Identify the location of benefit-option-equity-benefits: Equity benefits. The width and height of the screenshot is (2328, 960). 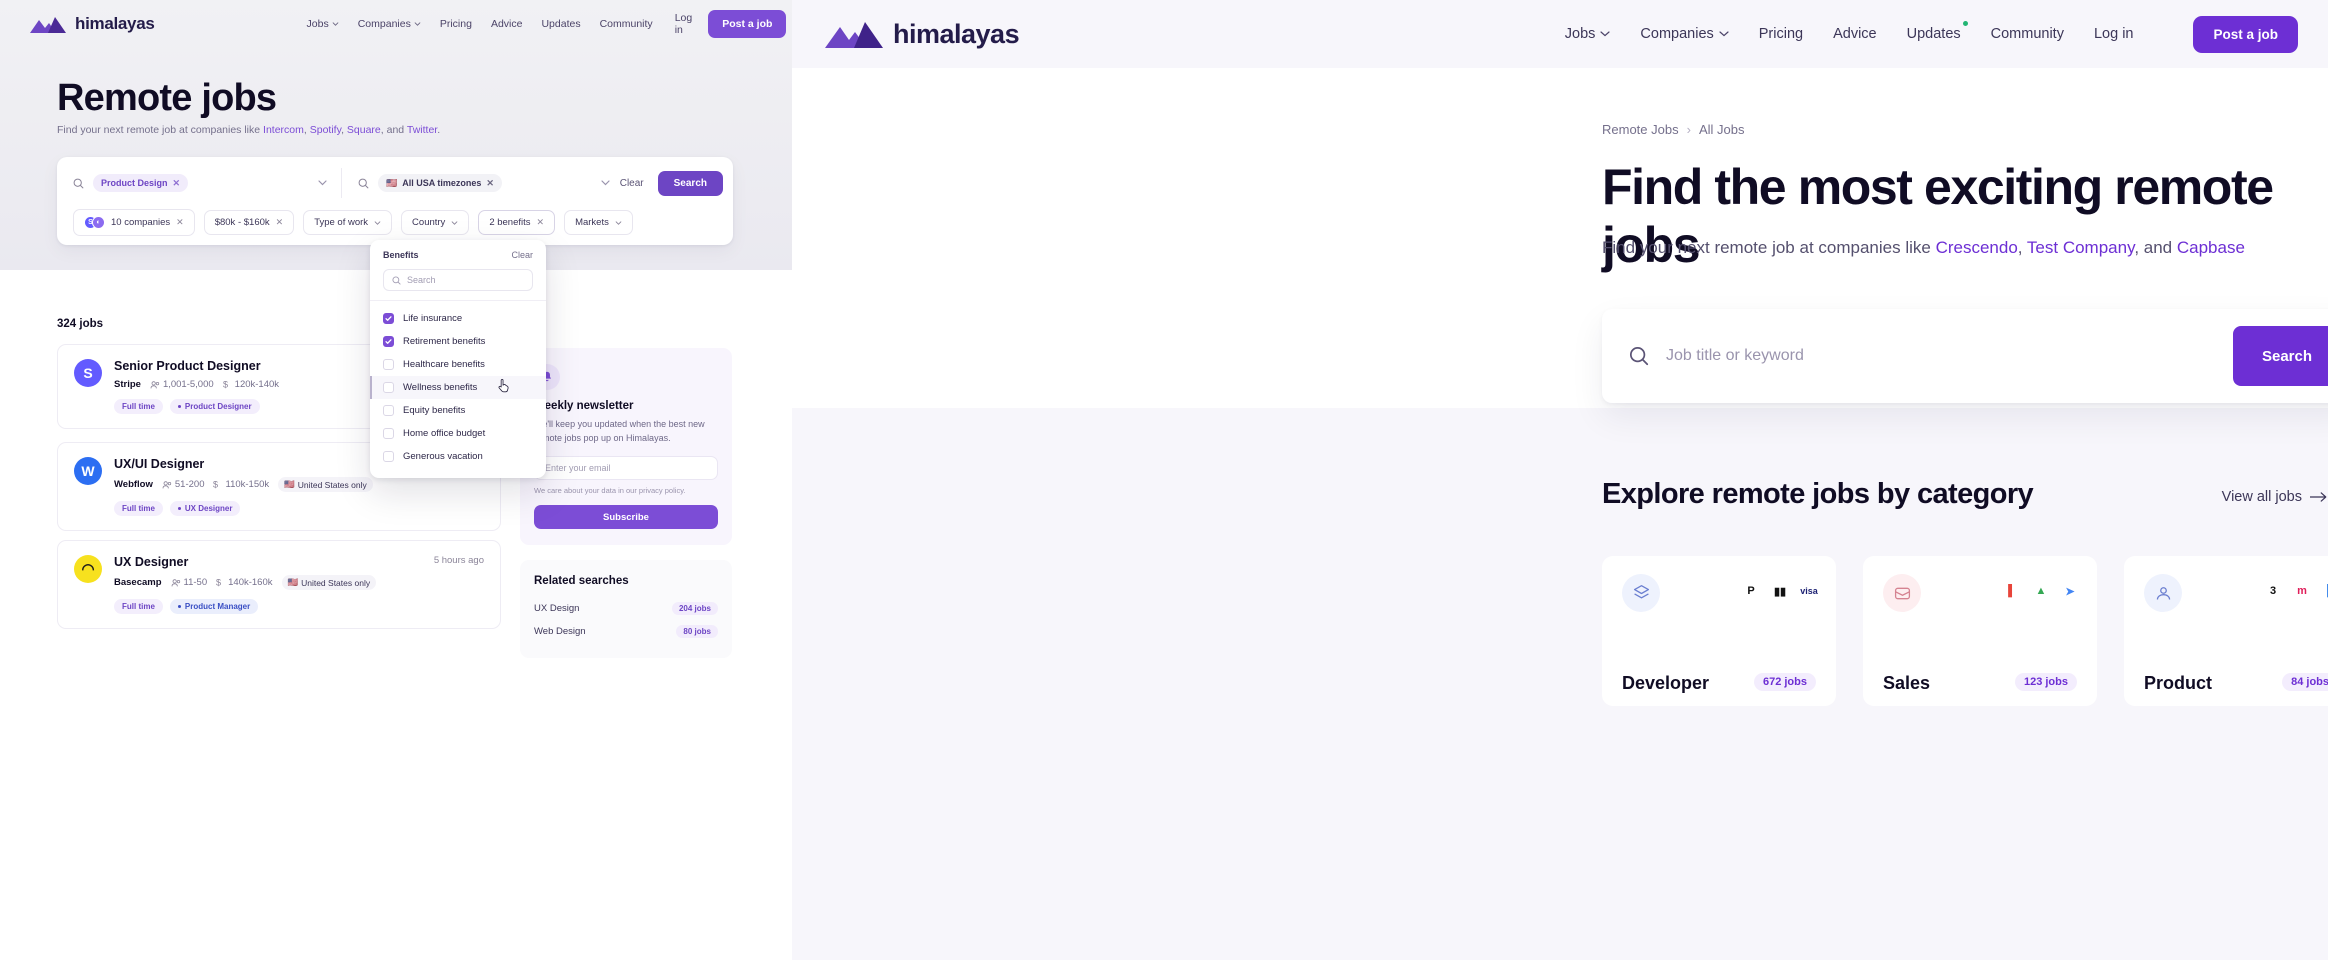
(458, 410).